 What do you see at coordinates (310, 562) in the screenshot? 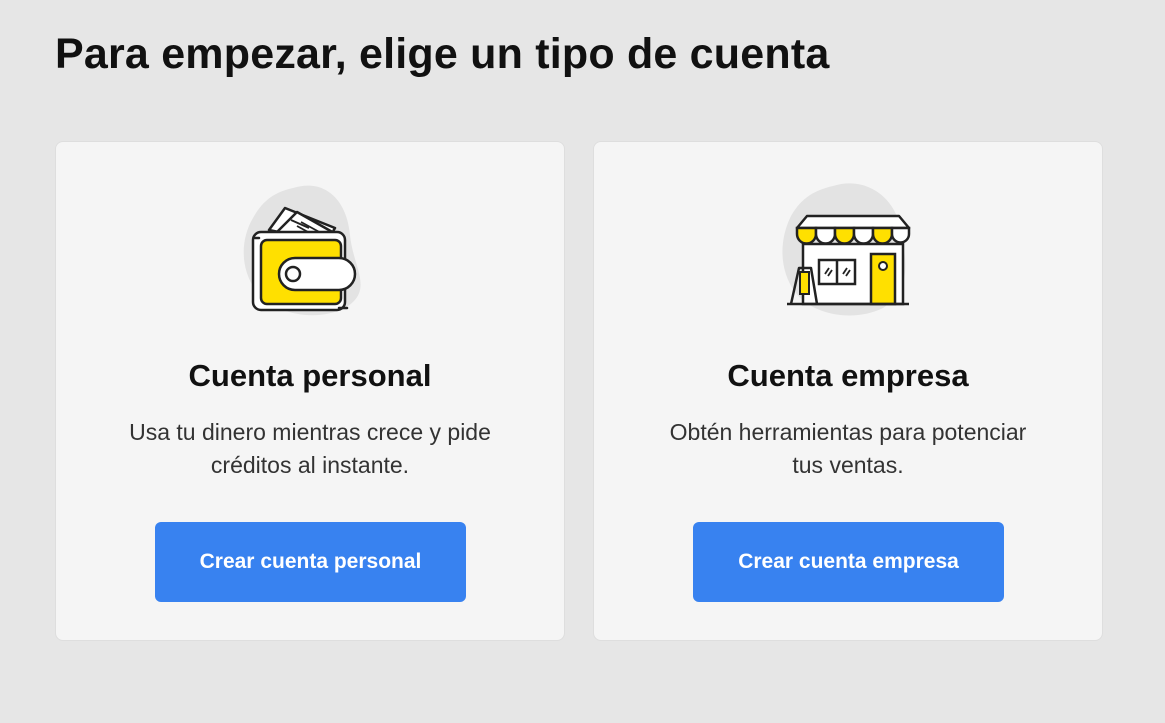
I see `create-personal-account-button: Crear cuenta personal` at bounding box center [310, 562].